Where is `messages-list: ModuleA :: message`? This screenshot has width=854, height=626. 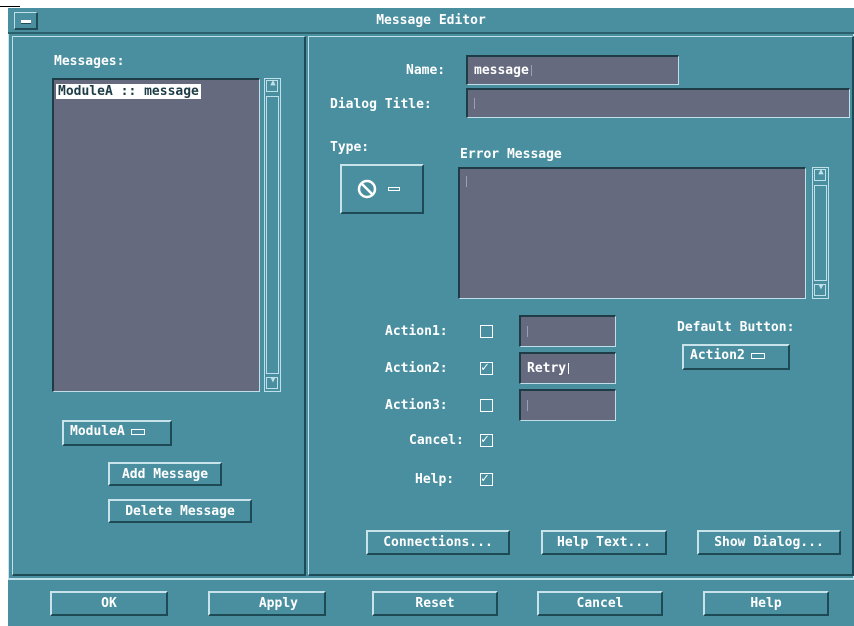 messages-list: ModuleA :: message is located at coordinates (156, 235).